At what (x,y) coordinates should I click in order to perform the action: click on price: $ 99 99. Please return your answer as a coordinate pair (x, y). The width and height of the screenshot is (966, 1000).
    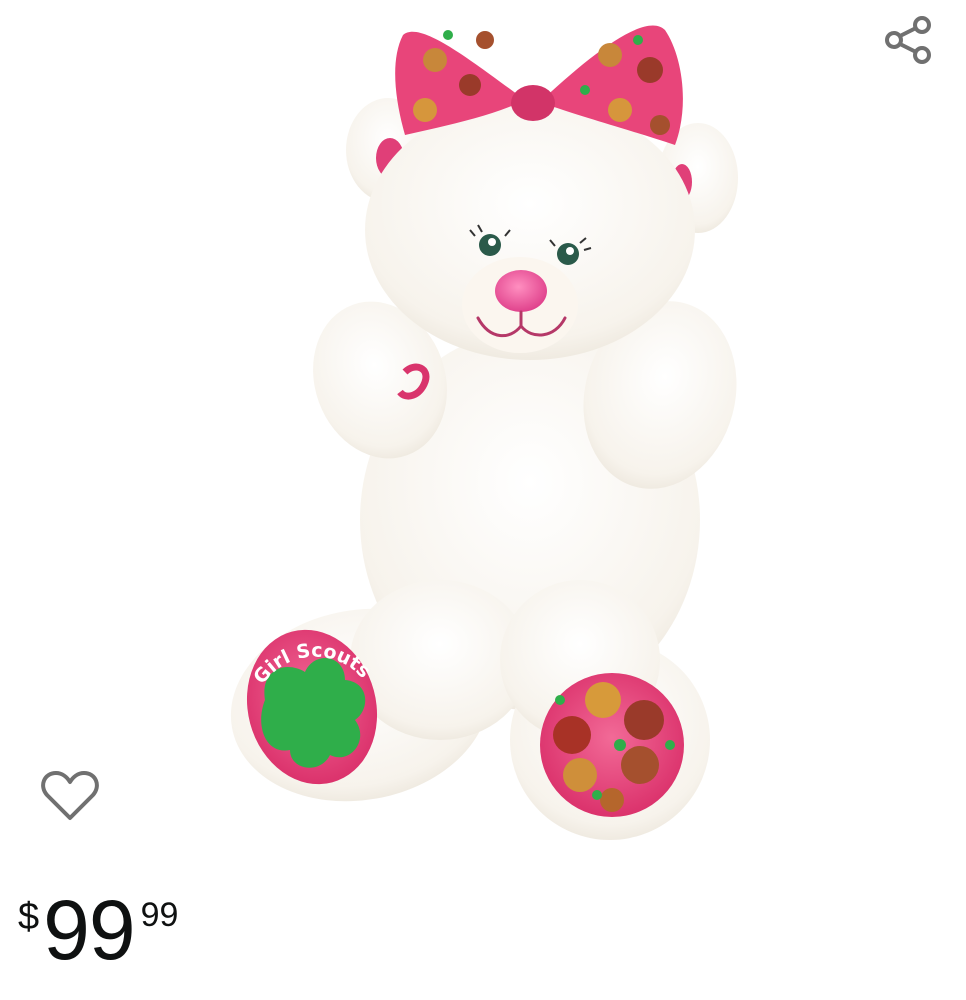
    Looking at the image, I should click on (98, 933).